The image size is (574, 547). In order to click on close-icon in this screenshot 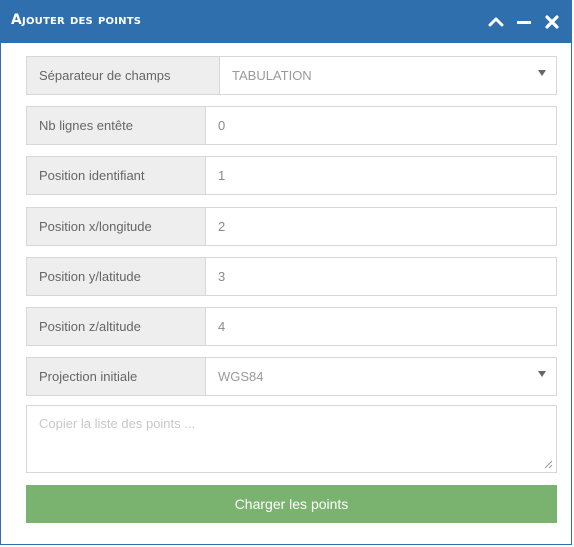, I will do `click(552, 22)`.